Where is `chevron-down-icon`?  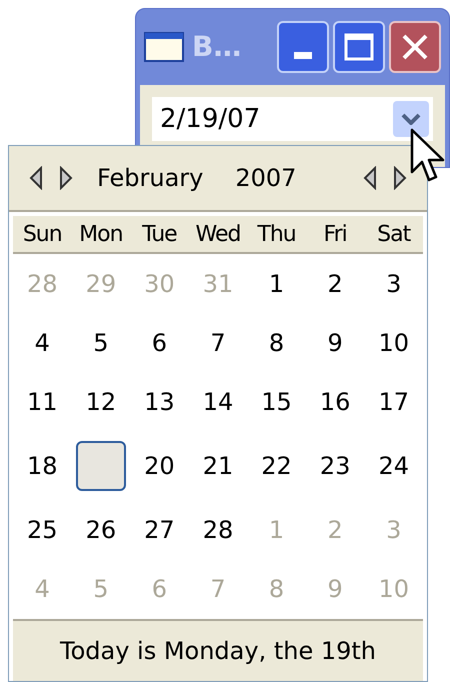 chevron-down-icon is located at coordinates (411, 119).